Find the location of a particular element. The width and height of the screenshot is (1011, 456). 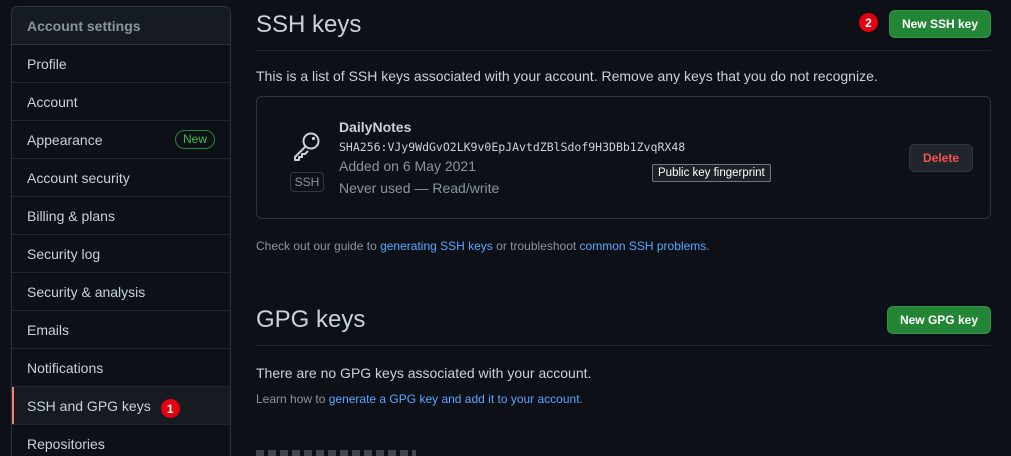

sidebar-item-billing: Billing & plans is located at coordinates (121, 216).